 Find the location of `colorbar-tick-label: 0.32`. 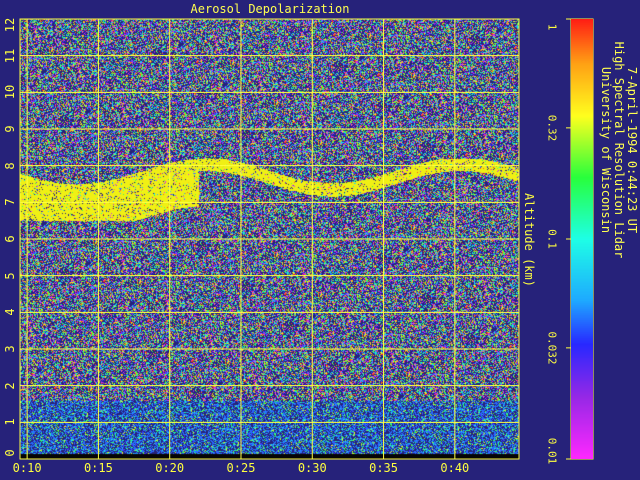

colorbar-tick-label: 0.32 is located at coordinates (552, 128).